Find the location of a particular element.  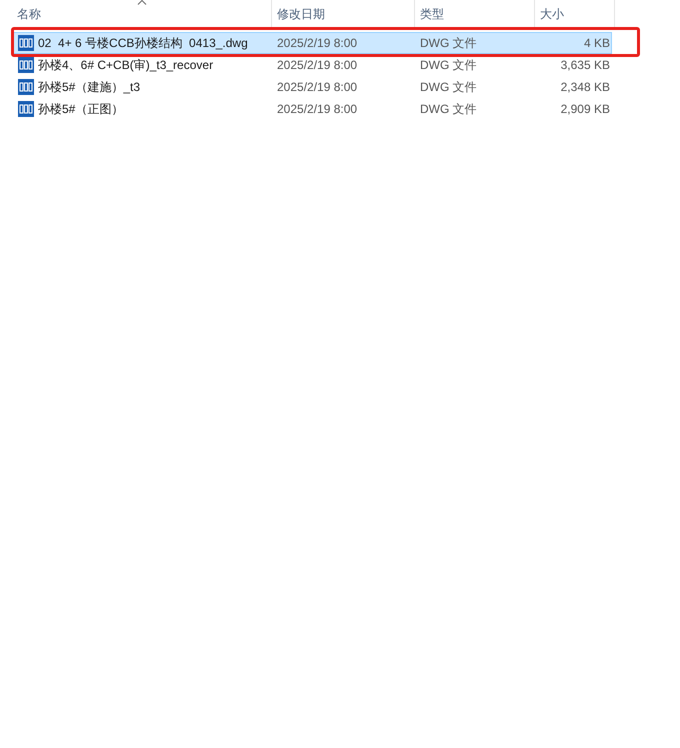

file-row: 孙楼5#（正图） 2025/2/19 8:00 DWG 文件 2,909 KB is located at coordinates (312, 109).